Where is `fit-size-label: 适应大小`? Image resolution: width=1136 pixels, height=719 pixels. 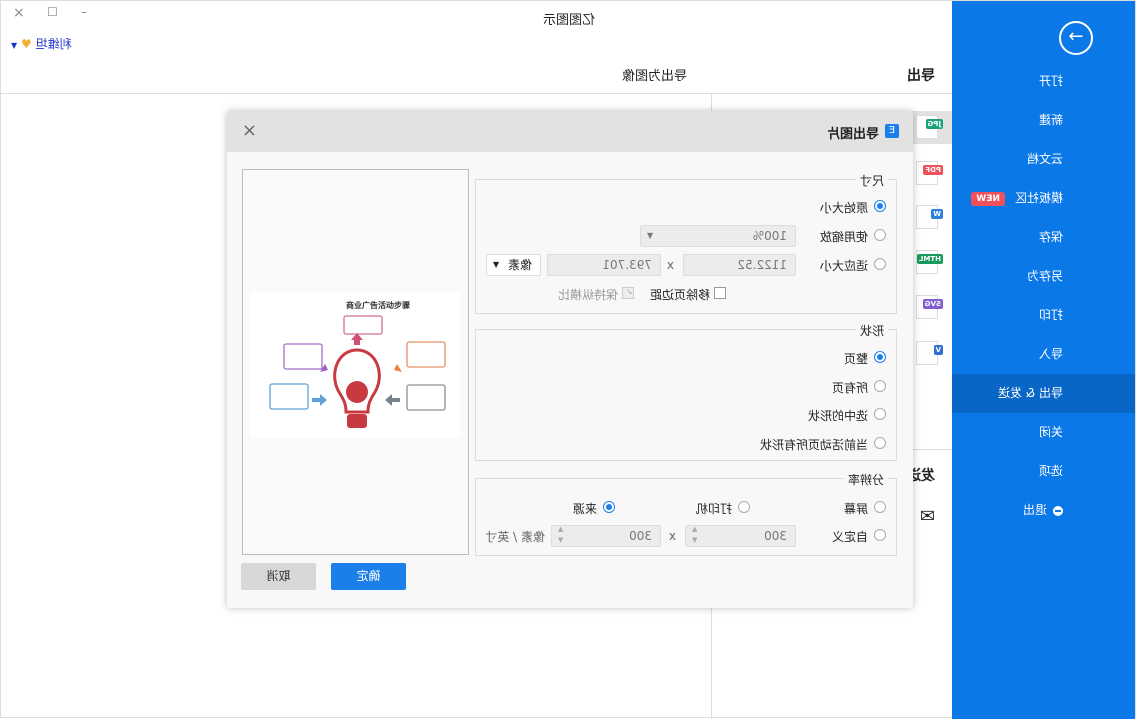 fit-size-label: 适应大小 is located at coordinates (843, 266).